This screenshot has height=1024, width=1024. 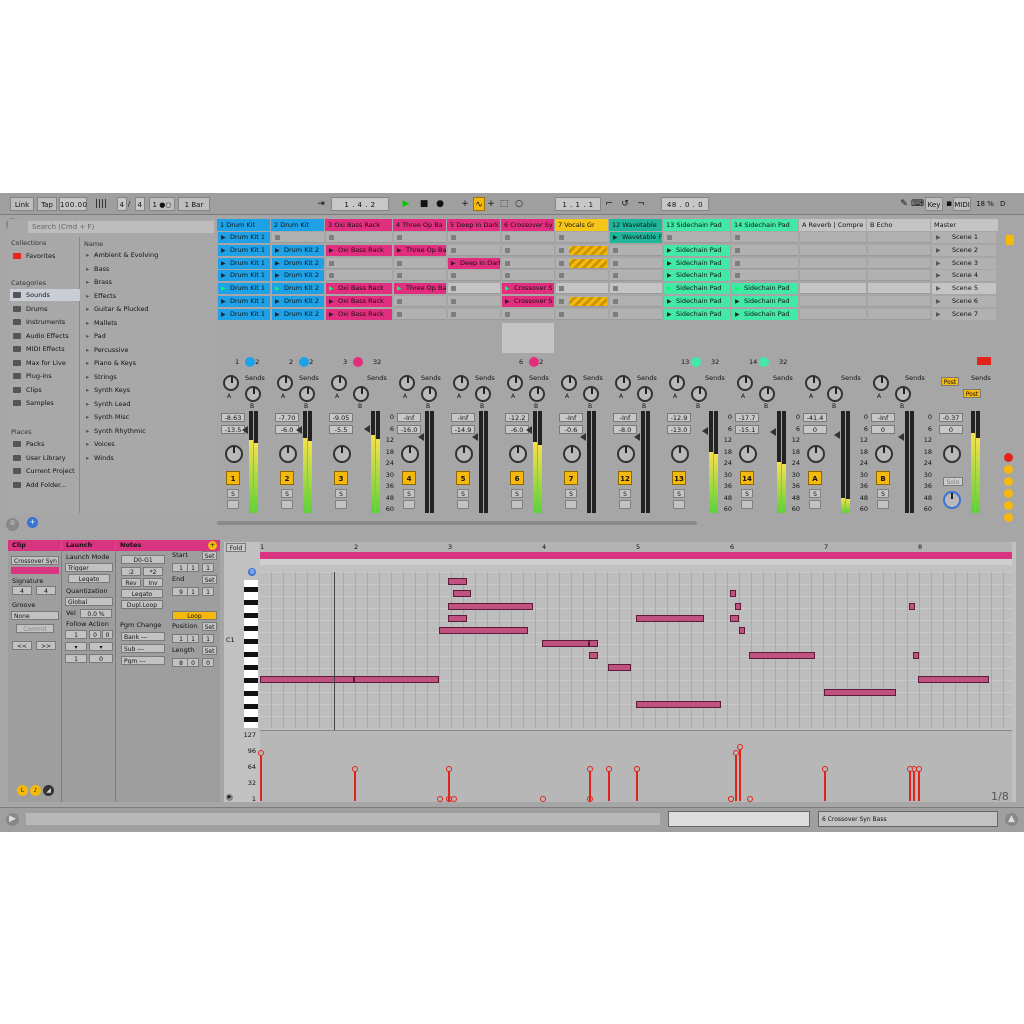 I want to click on follow-action-chance-a: 0, so click(x=95, y=634).